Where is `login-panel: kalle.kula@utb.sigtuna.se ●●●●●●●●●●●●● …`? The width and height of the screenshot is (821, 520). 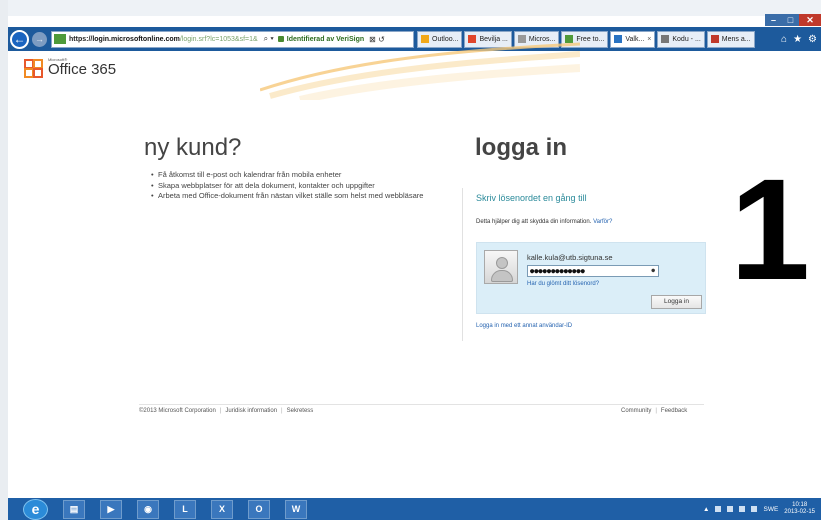 login-panel: kalle.kula@utb.sigtuna.se ●●●●●●●●●●●●● … is located at coordinates (591, 278).